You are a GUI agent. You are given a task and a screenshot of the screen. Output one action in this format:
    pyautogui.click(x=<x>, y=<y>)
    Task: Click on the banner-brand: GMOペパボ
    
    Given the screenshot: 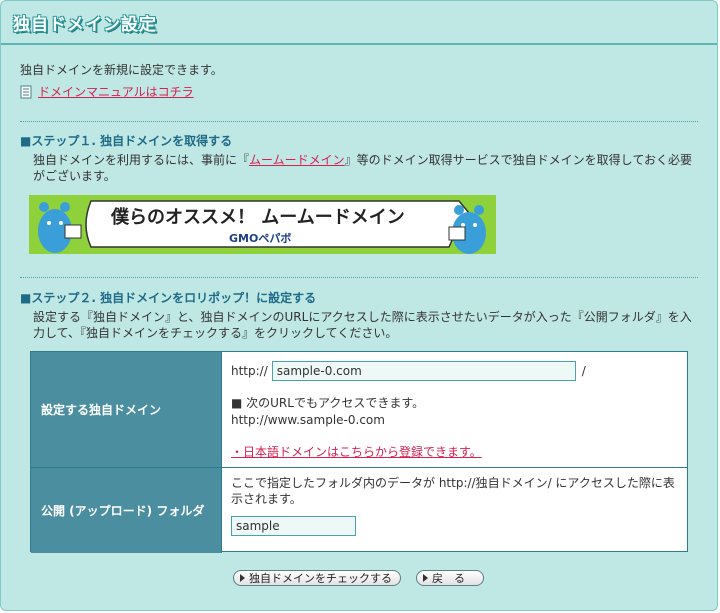 What is the action you would take?
    pyautogui.click(x=260, y=238)
    